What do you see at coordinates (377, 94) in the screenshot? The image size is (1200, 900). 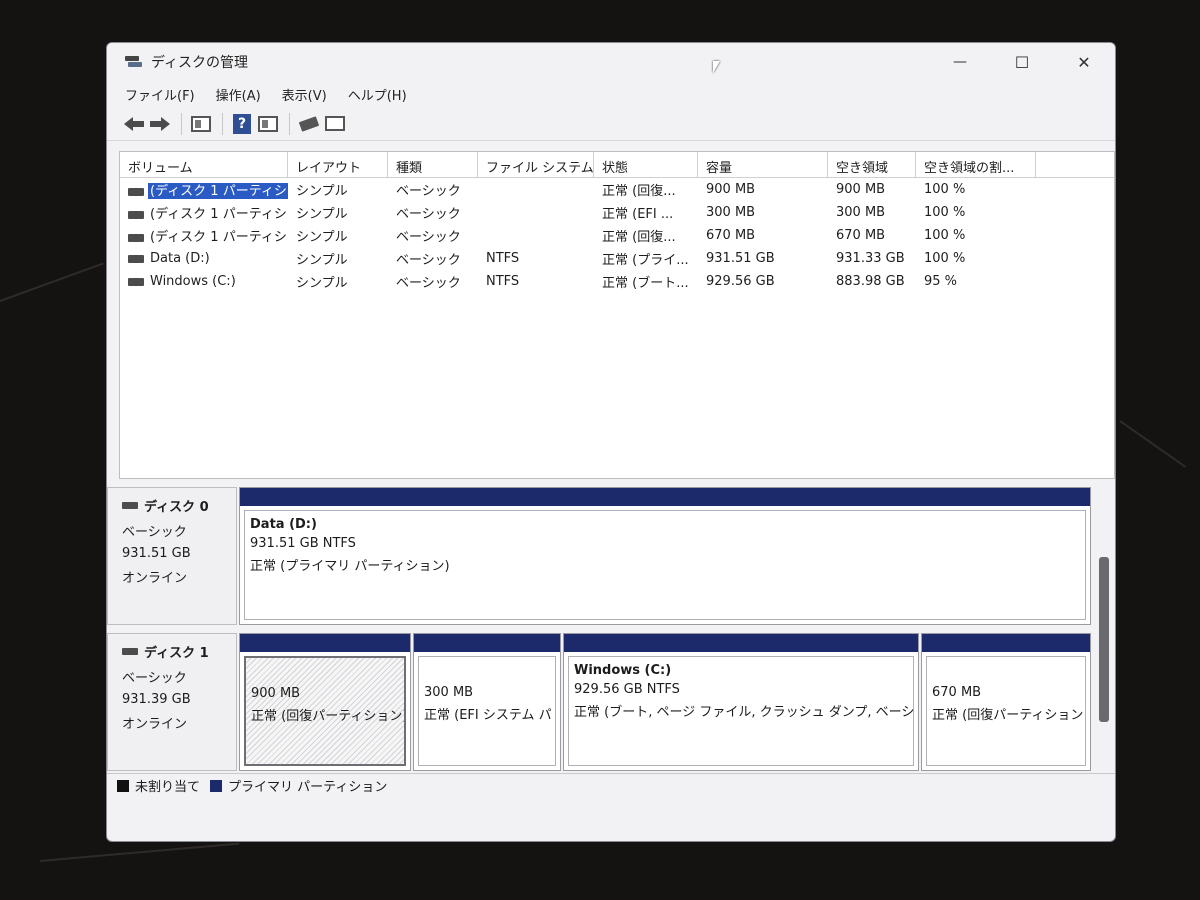 I see `menu-help: ヘルプ(H)` at bounding box center [377, 94].